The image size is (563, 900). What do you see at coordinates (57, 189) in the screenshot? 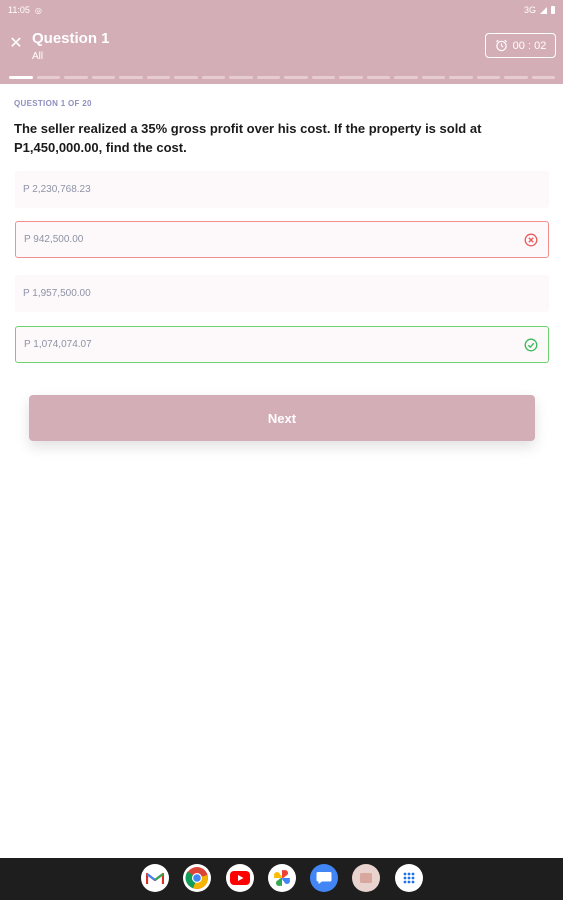
I see `answer-option-label: P 2,230,768.23` at bounding box center [57, 189].